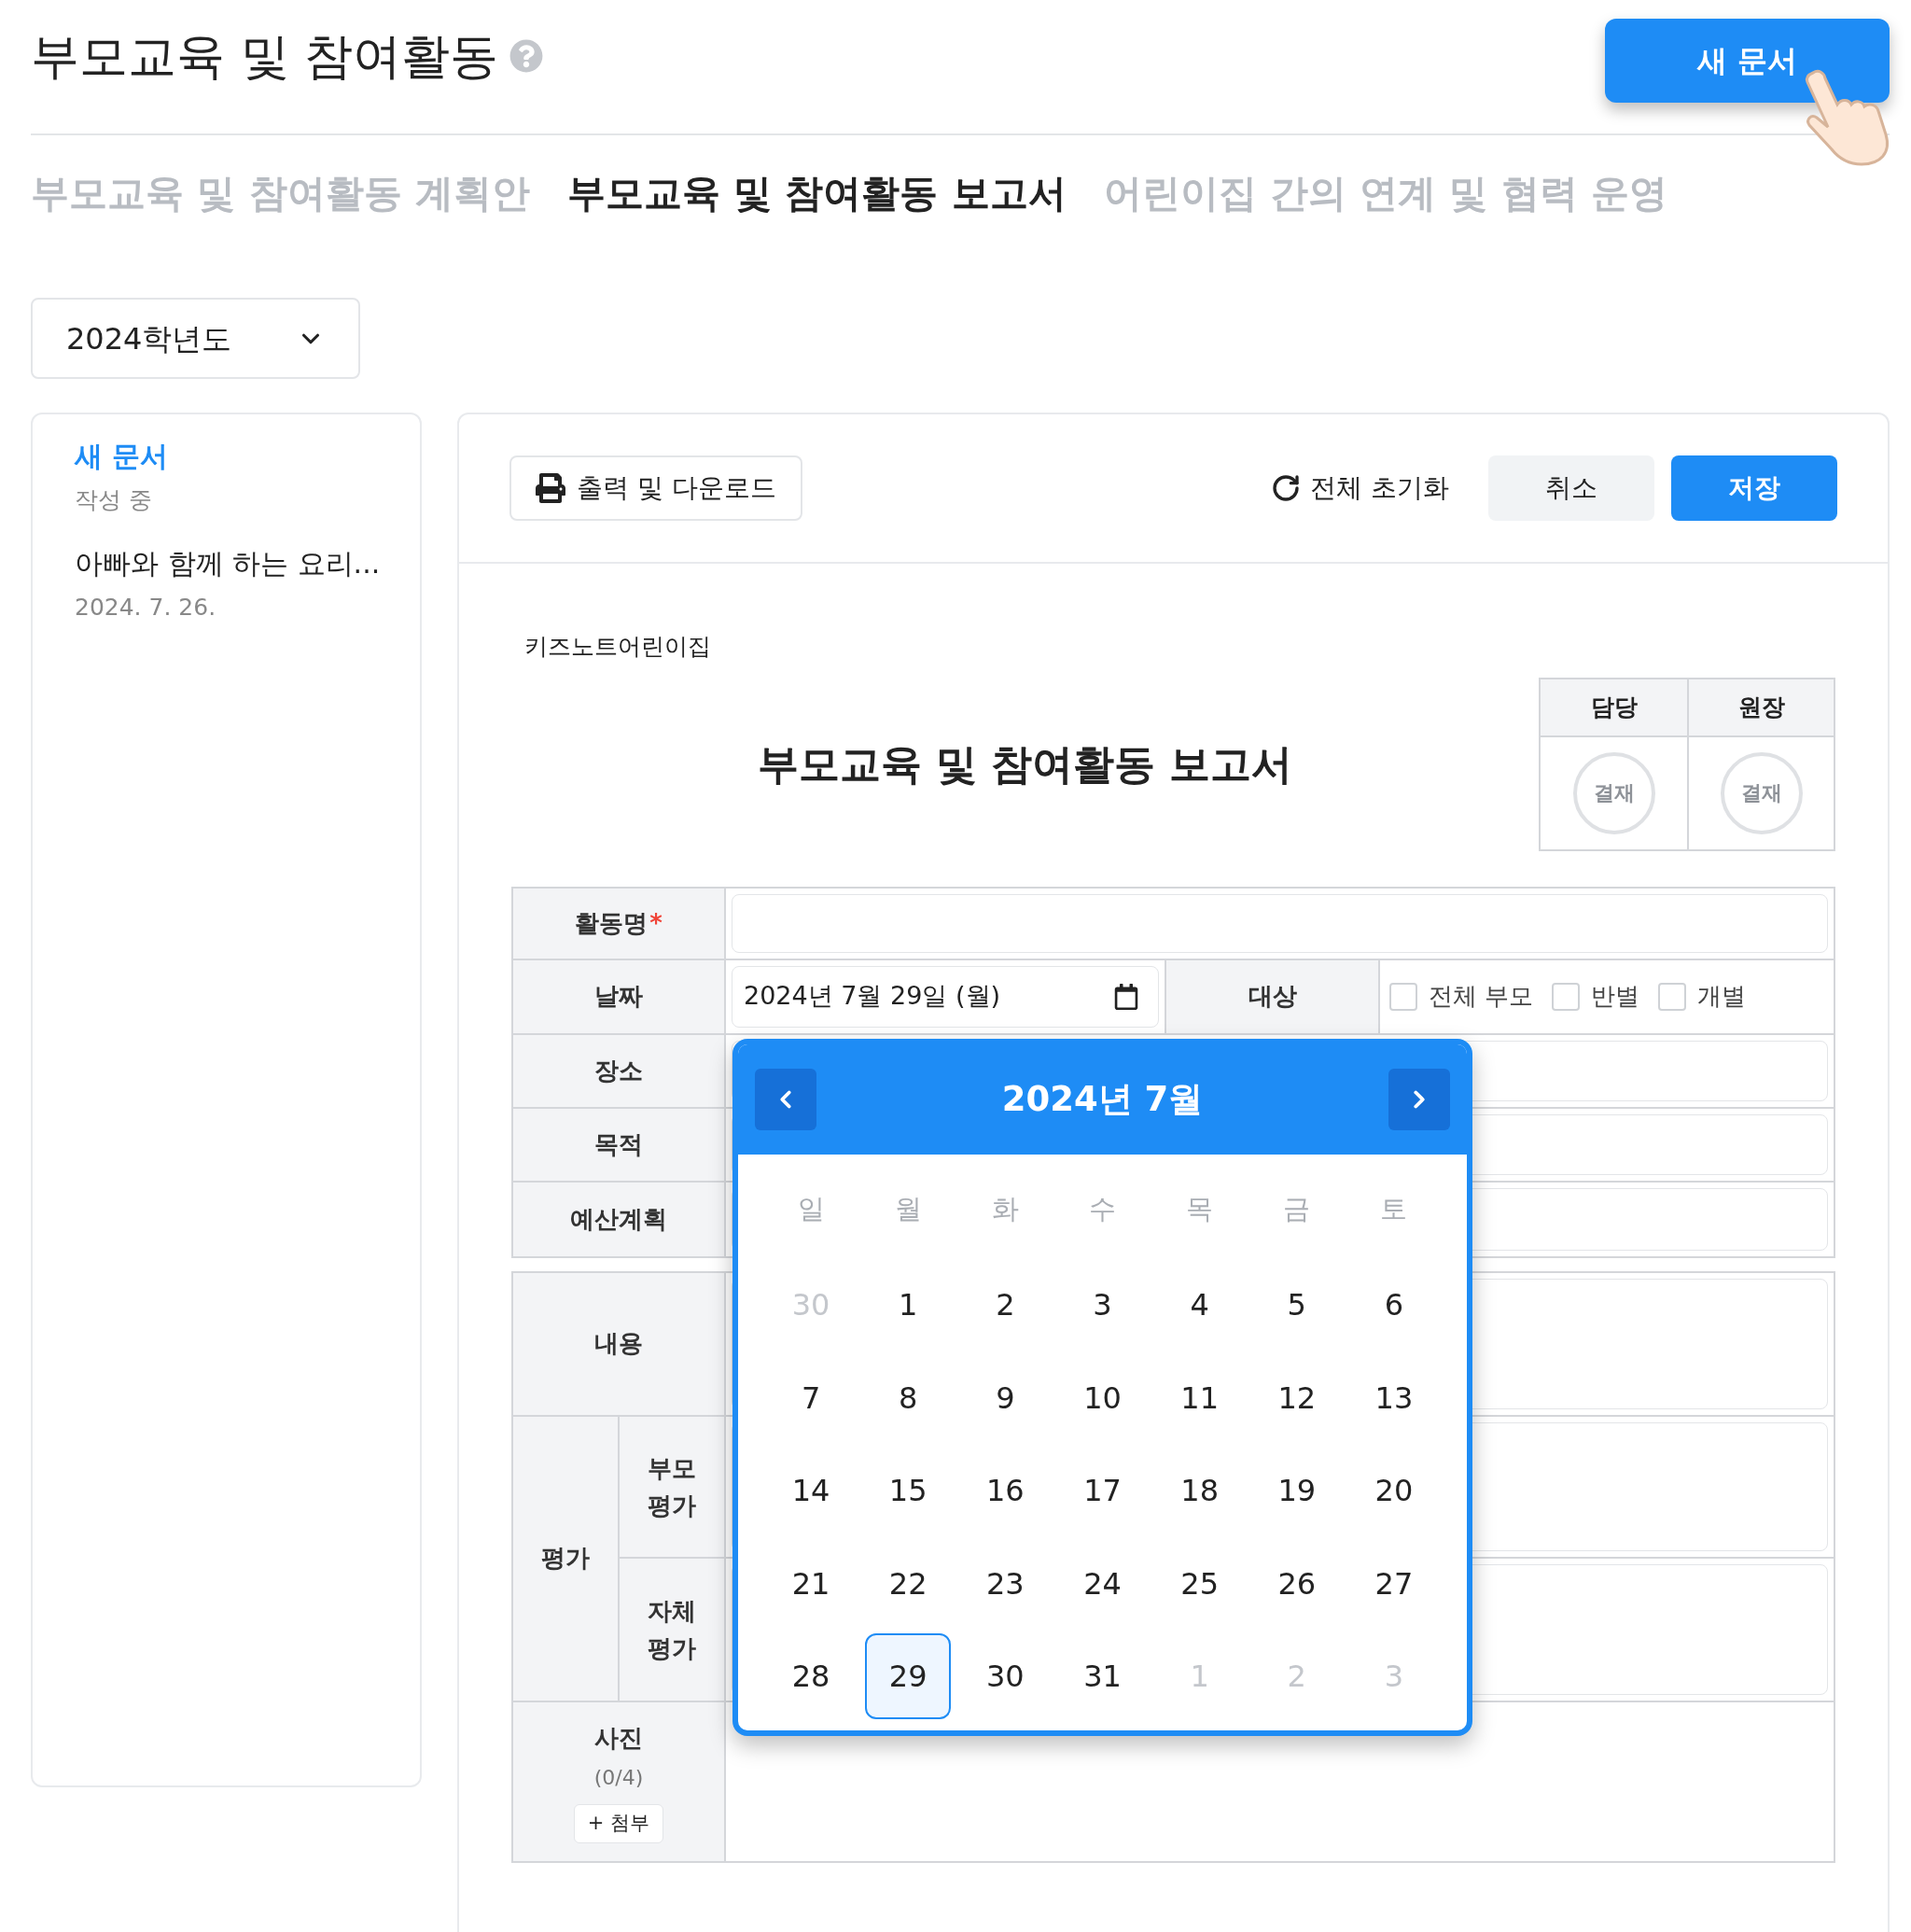 This screenshot has width=1911, height=1932. I want to click on document-list-item: 새 문서 작성 중, so click(227, 476).